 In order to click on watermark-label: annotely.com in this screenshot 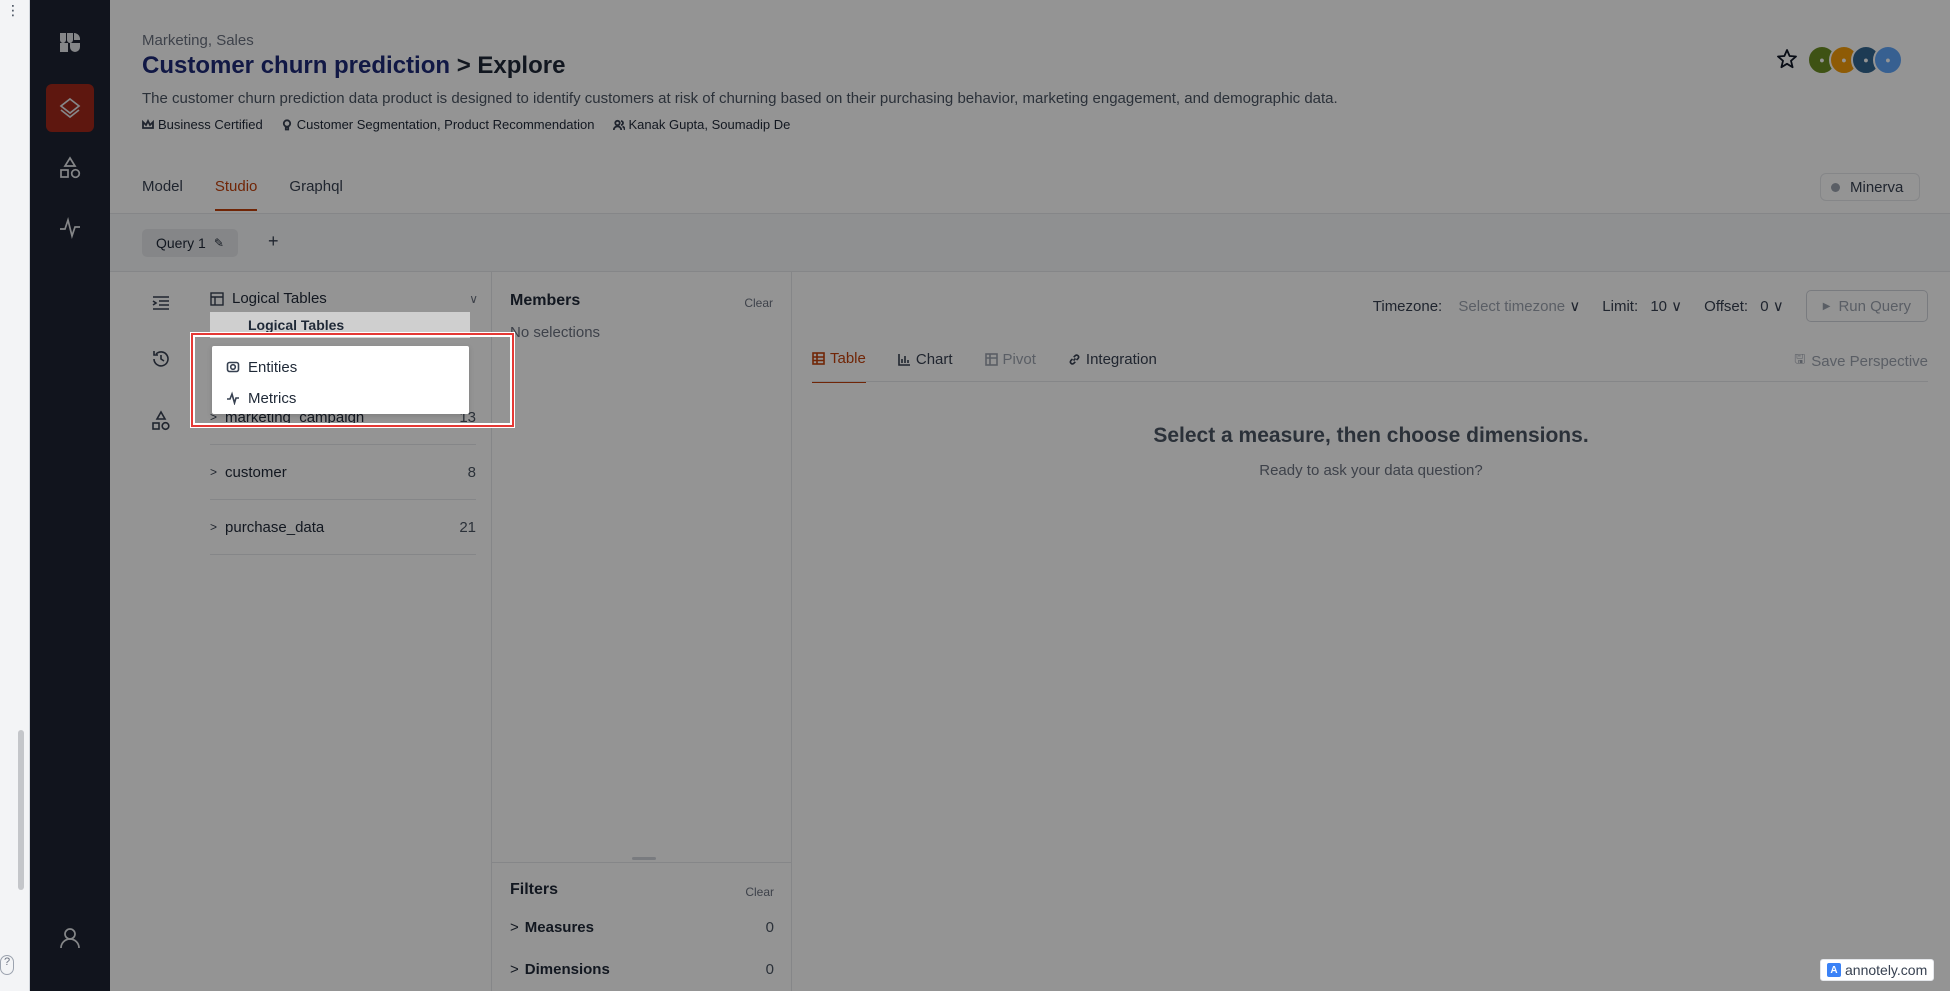, I will do `click(1886, 970)`.